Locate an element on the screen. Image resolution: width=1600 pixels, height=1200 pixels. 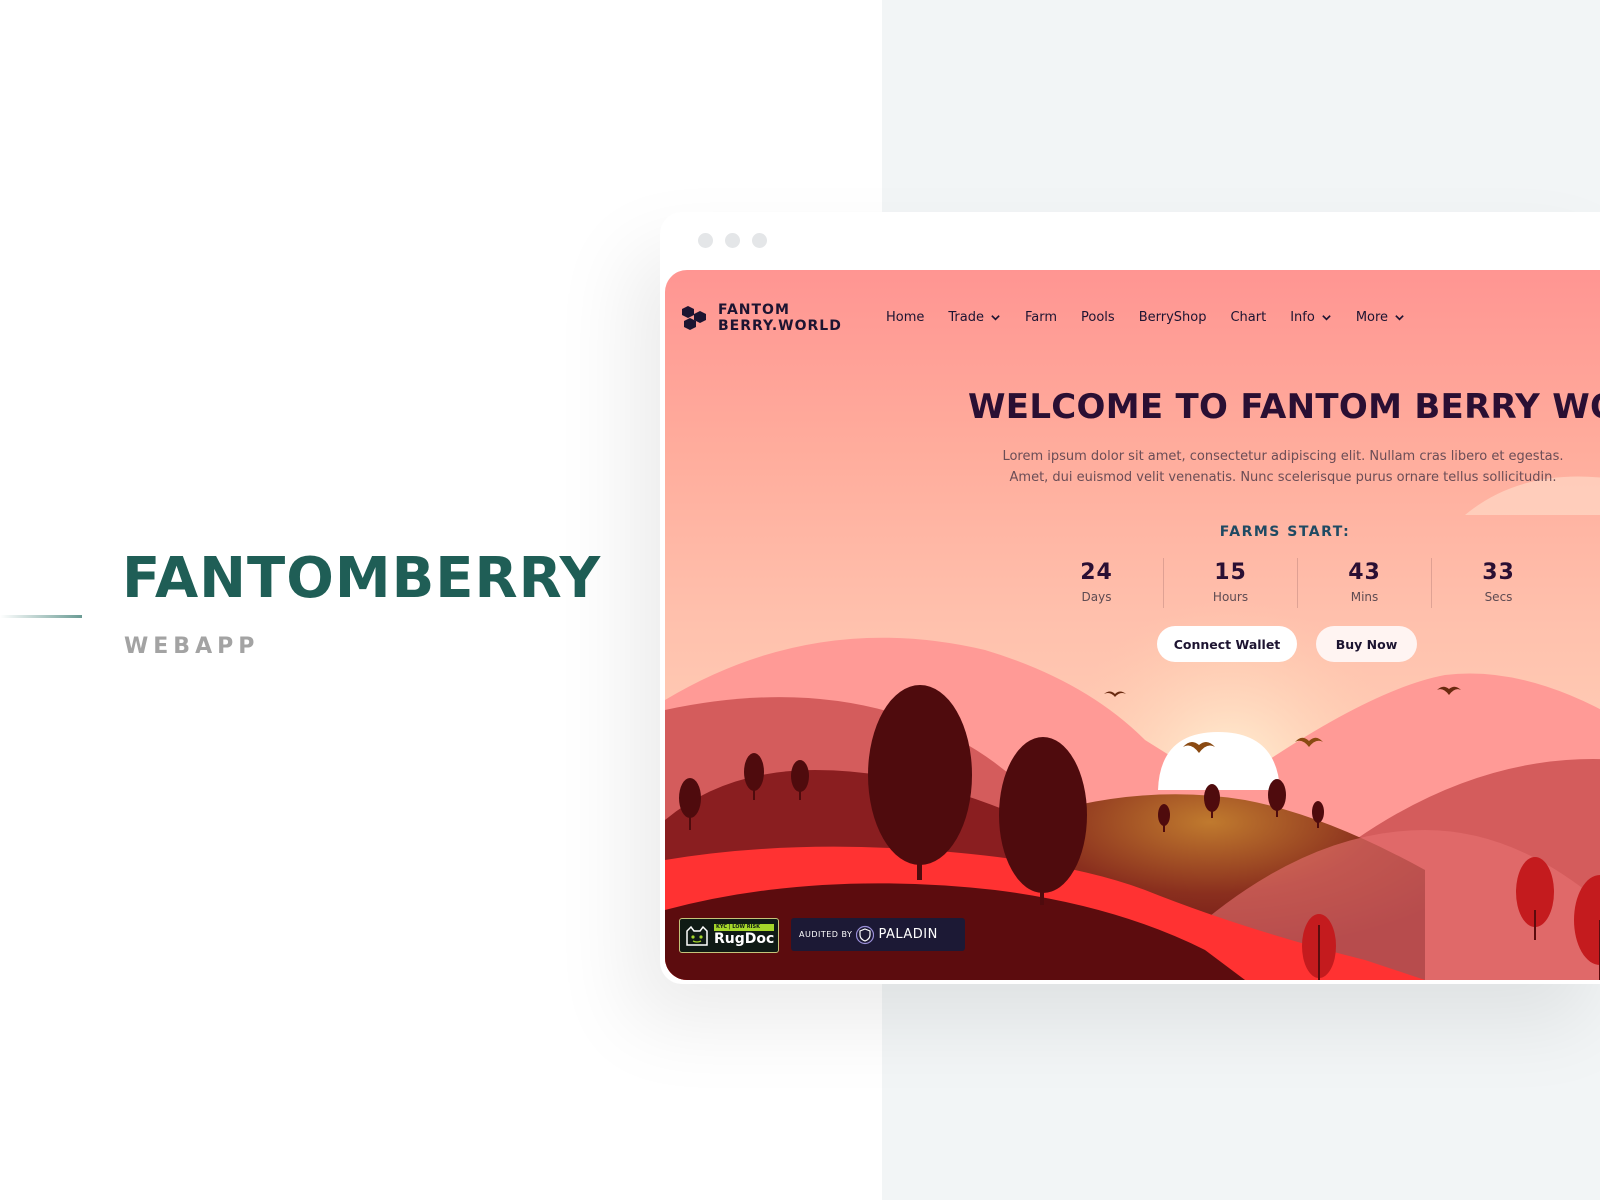
paladin-name: PALADIN is located at coordinates (908, 934).